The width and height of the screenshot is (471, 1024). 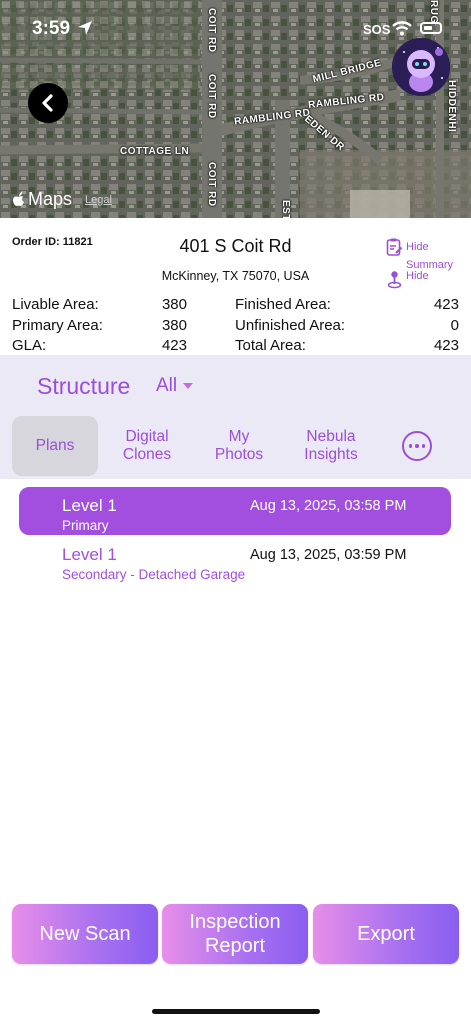 I want to click on structure-label: Structure, so click(x=84, y=386).